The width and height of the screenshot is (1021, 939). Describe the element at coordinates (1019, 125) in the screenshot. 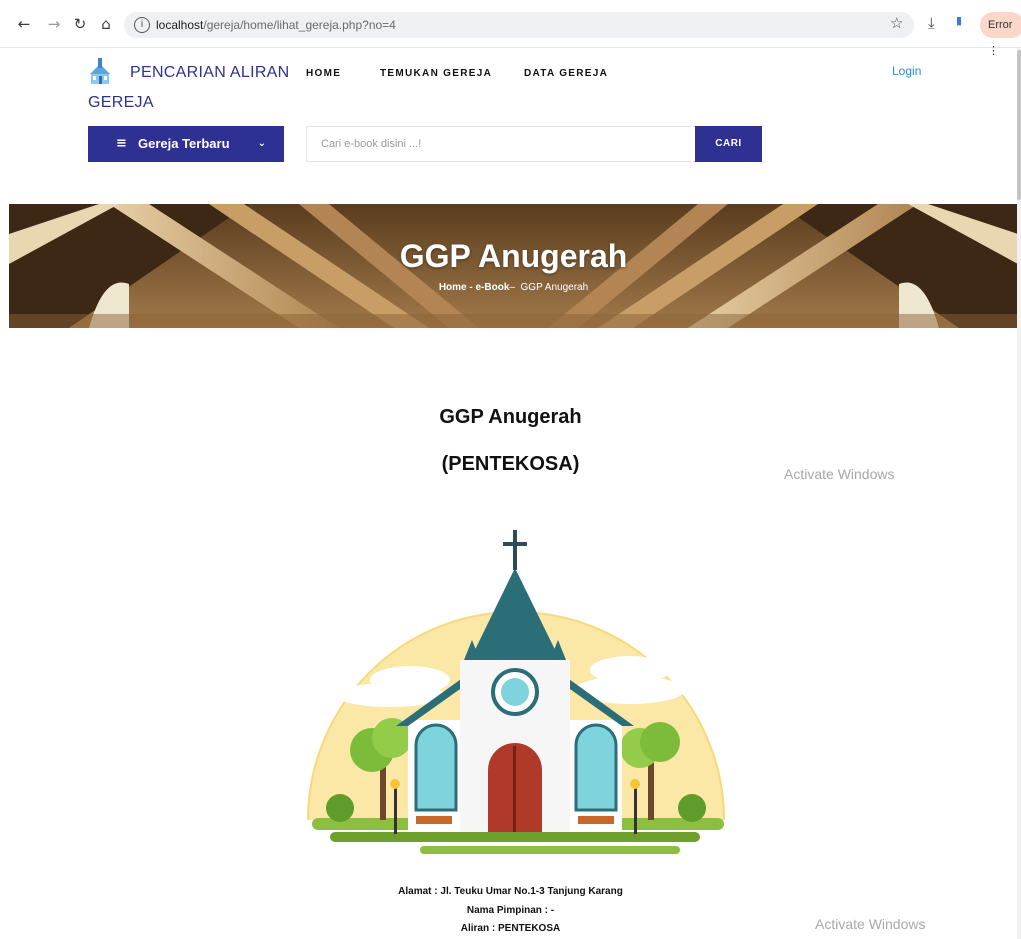

I see `scrollbar-thumb` at that location.